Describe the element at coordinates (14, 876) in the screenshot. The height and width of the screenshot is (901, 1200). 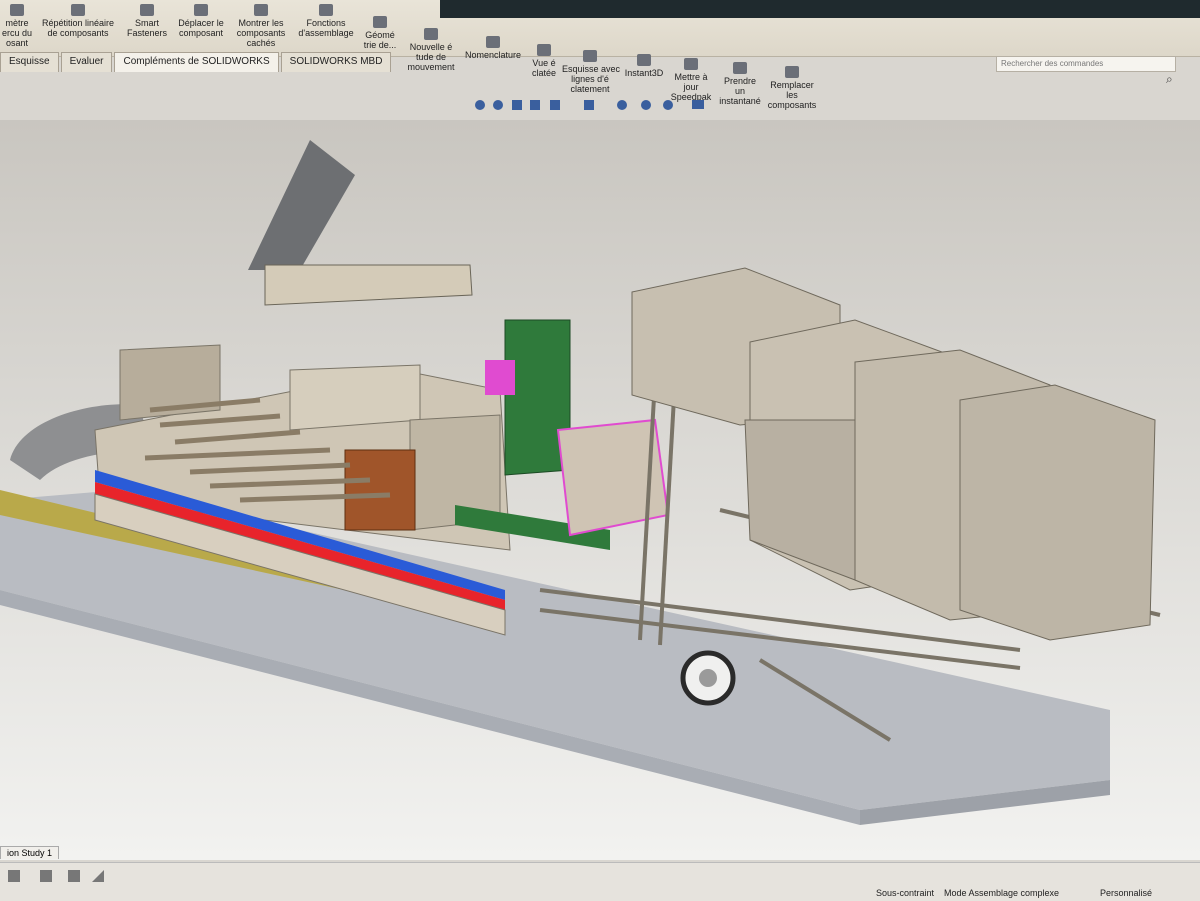
I see `model-tab-icon` at that location.